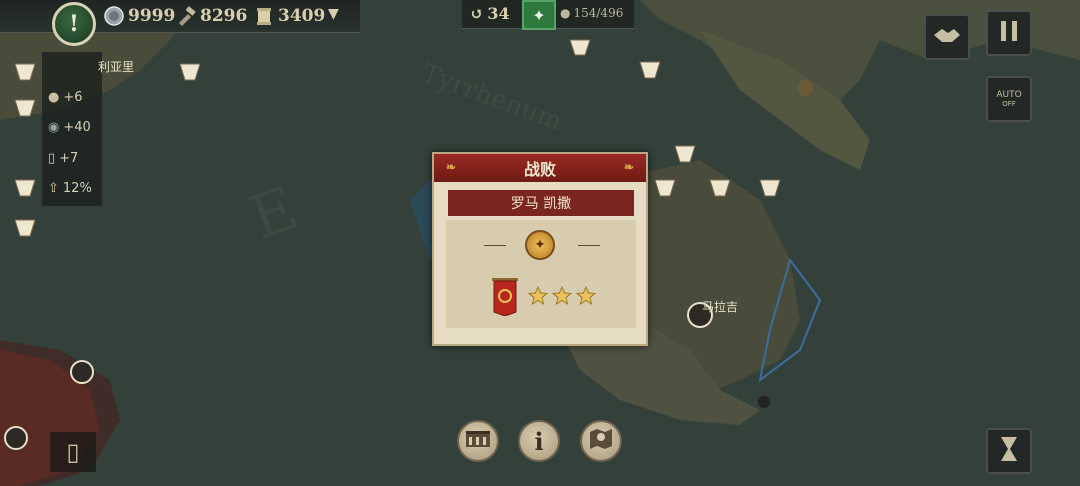 Image resolution: width=1080 pixels, height=486 pixels. What do you see at coordinates (598, 13) in the screenshot?
I see `population-value: 154/496` at bounding box center [598, 13].